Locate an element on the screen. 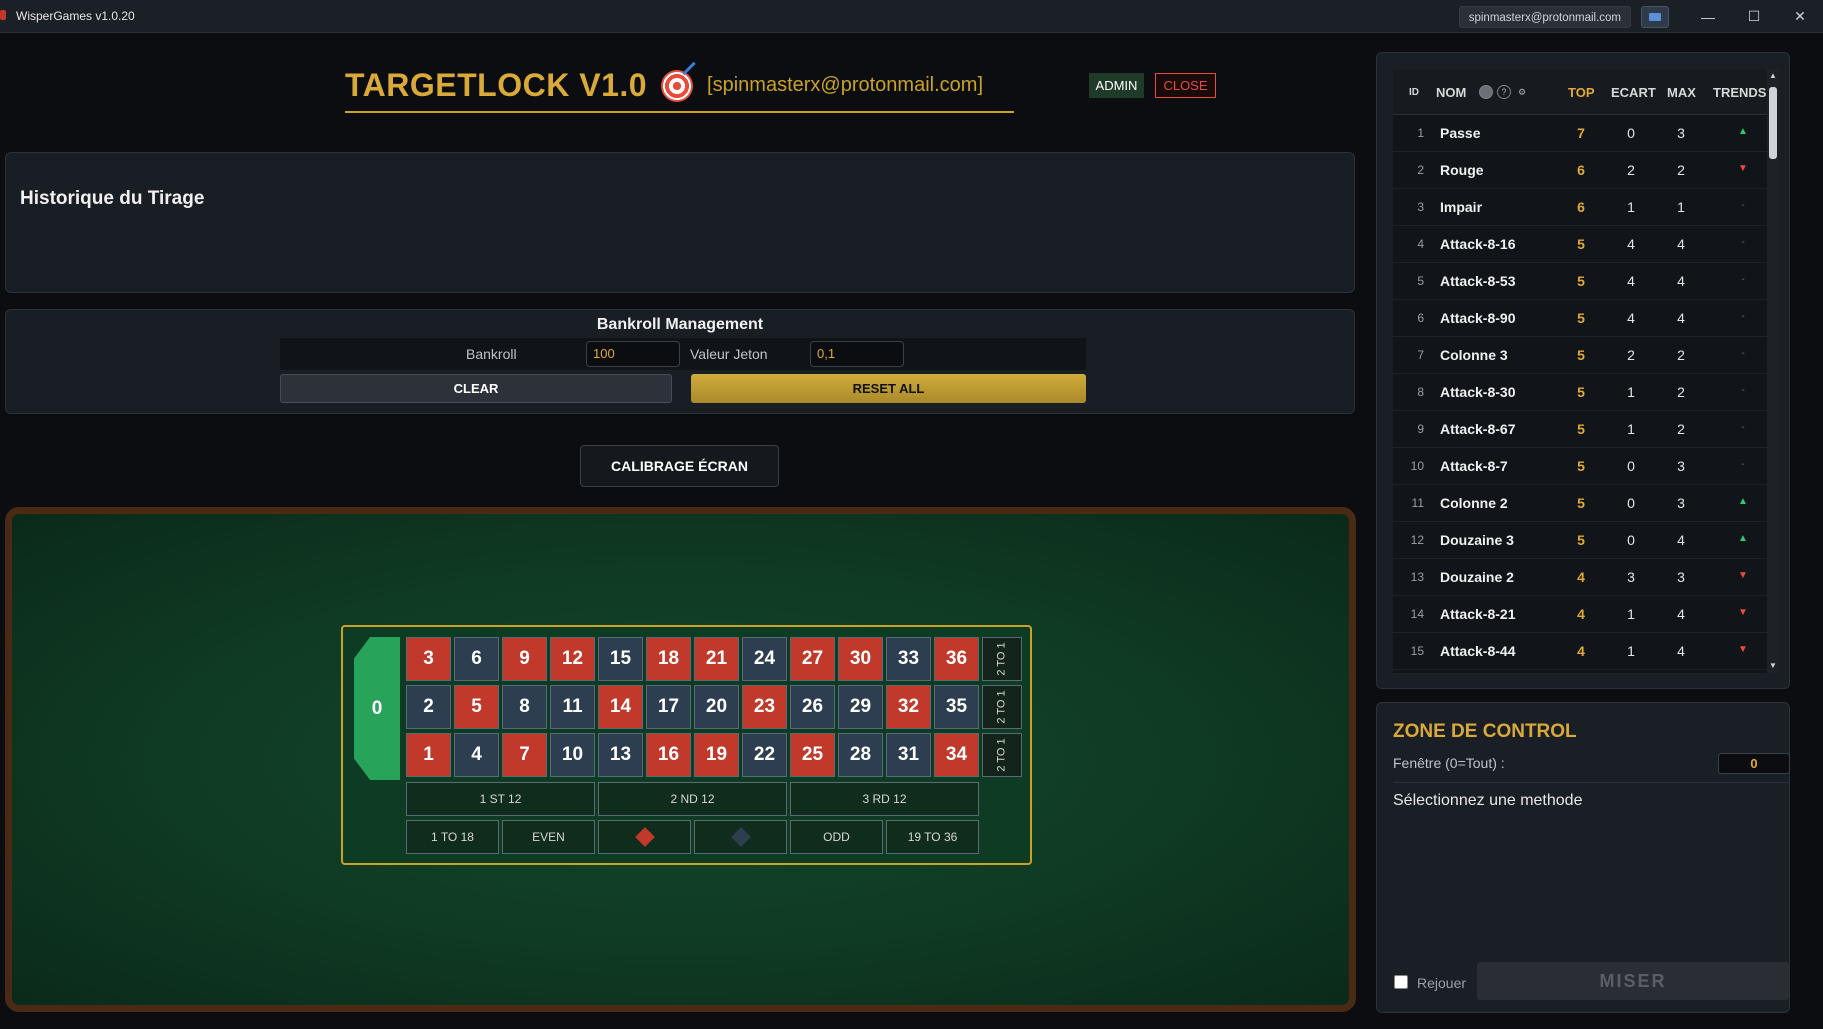  table-row: 15 Attack-8-44 4 1 4 ▼ is located at coordinates (1586, 651).